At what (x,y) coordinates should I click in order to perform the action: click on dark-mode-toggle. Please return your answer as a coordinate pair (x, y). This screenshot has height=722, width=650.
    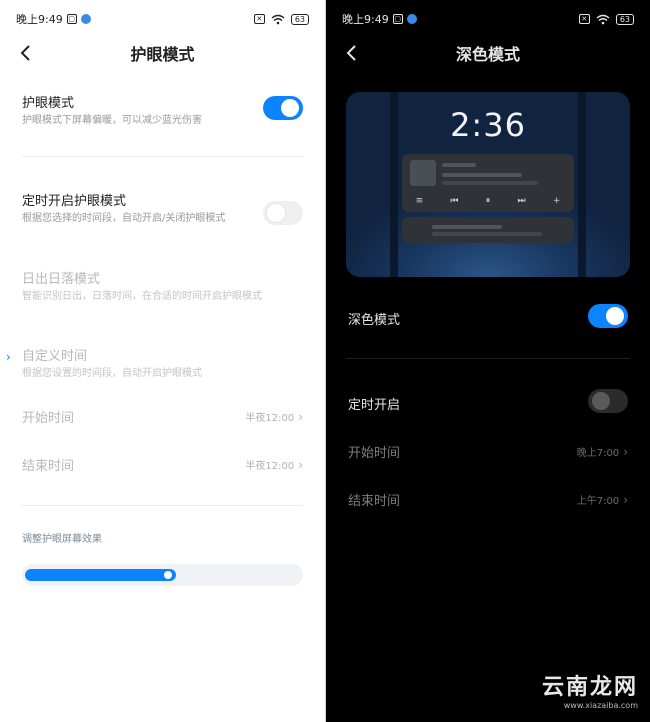
    Looking at the image, I should click on (608, 316).